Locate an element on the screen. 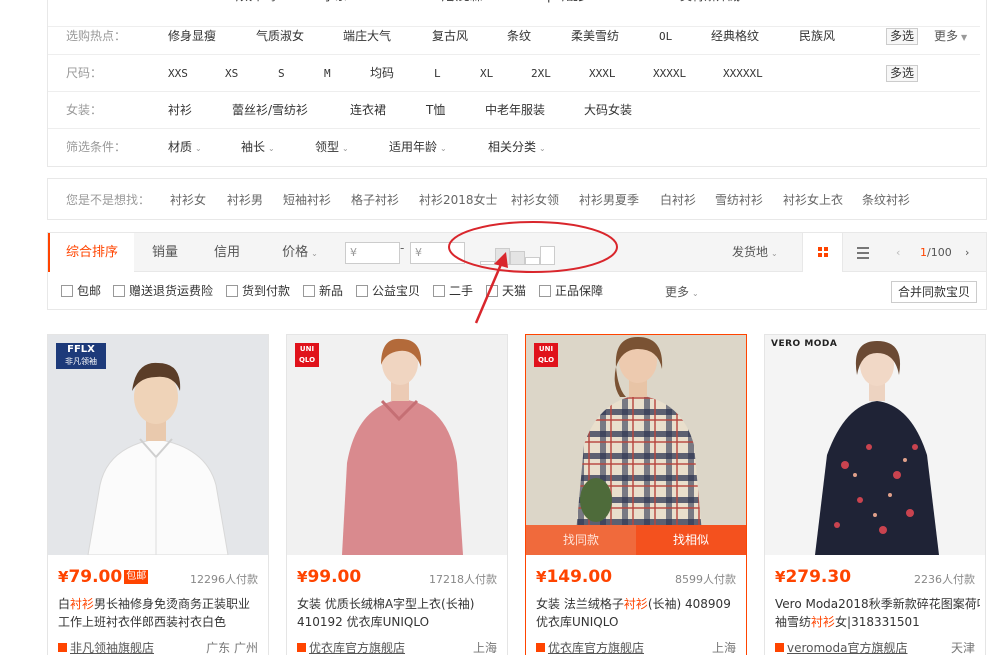 Image resolution: width=990 pixels, height=655 pixels. grid-view-button is located at coordinates (822, 252).